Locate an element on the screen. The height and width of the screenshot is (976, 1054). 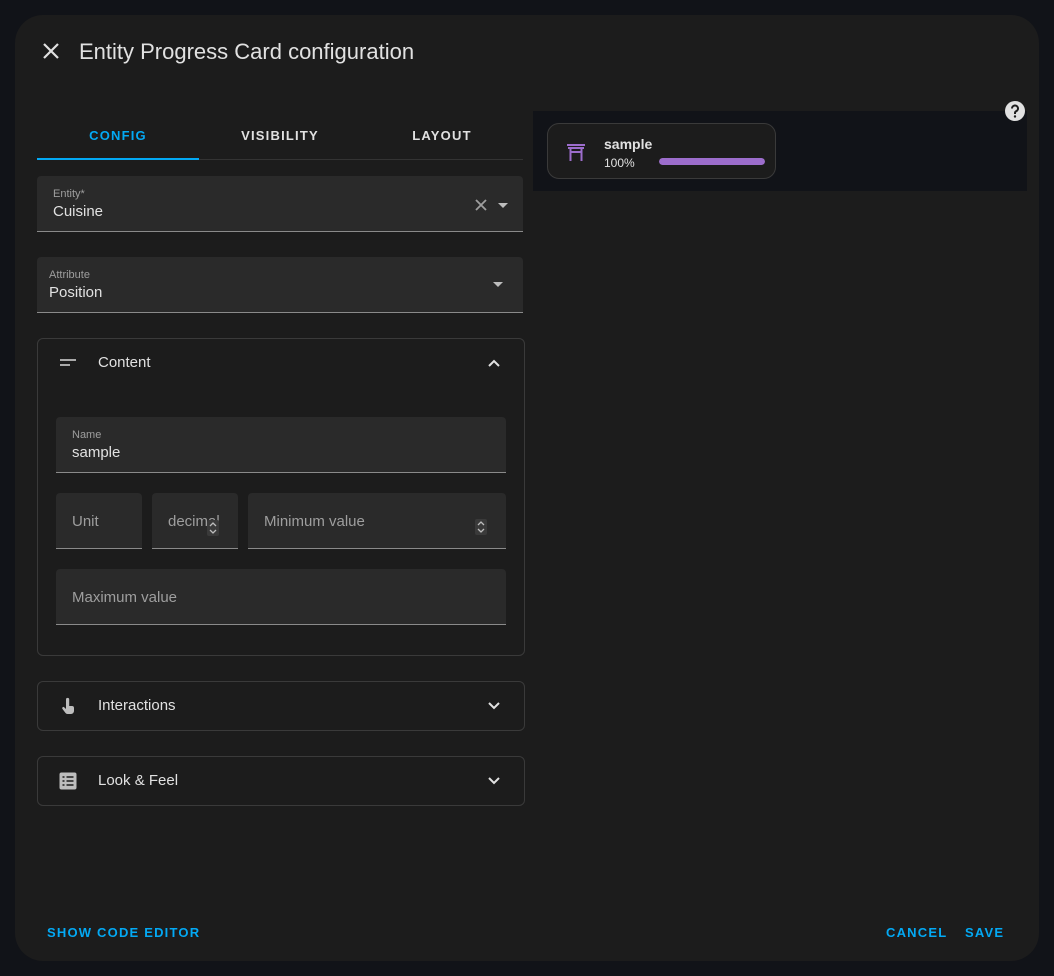
entity-progress-card: sample 100% is located at coordinates (661, 151).